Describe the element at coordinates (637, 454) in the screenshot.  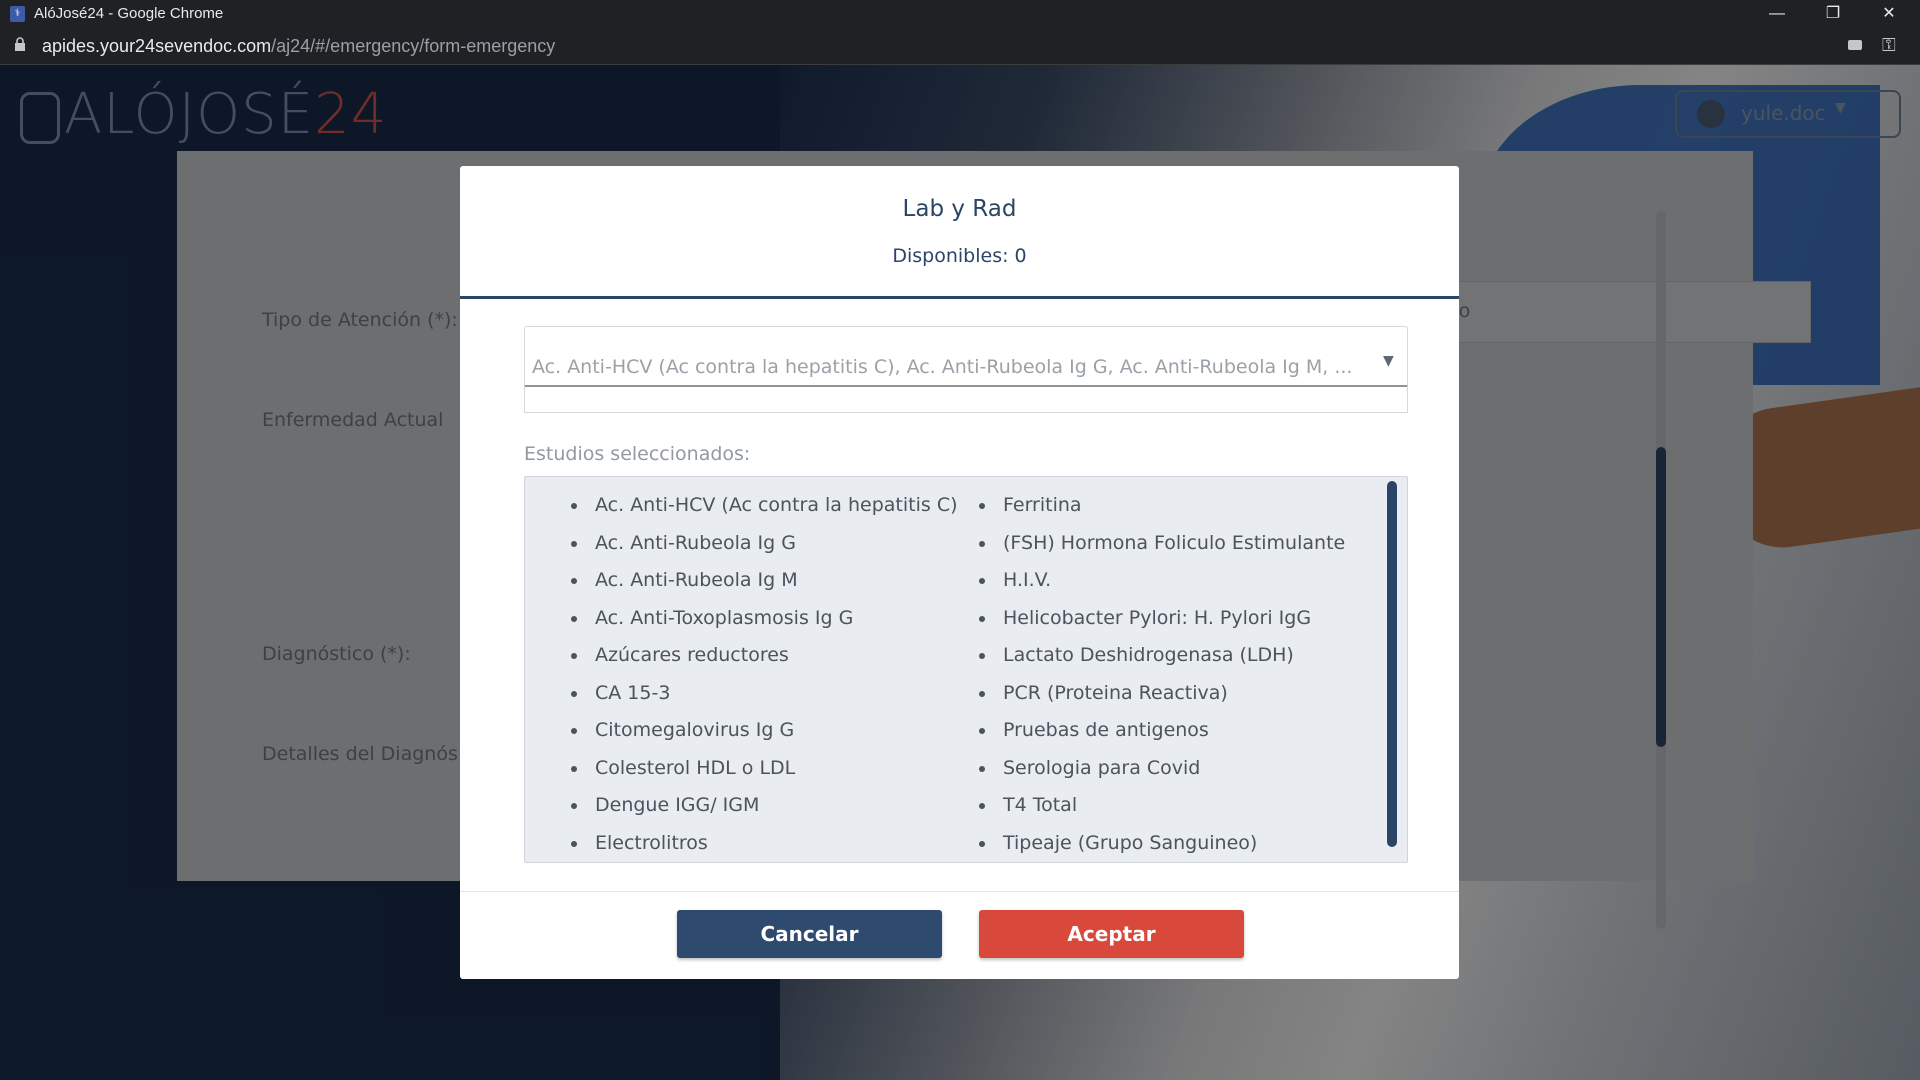
I see `selected-studies-label: Estudios seleccionados:` at that location.